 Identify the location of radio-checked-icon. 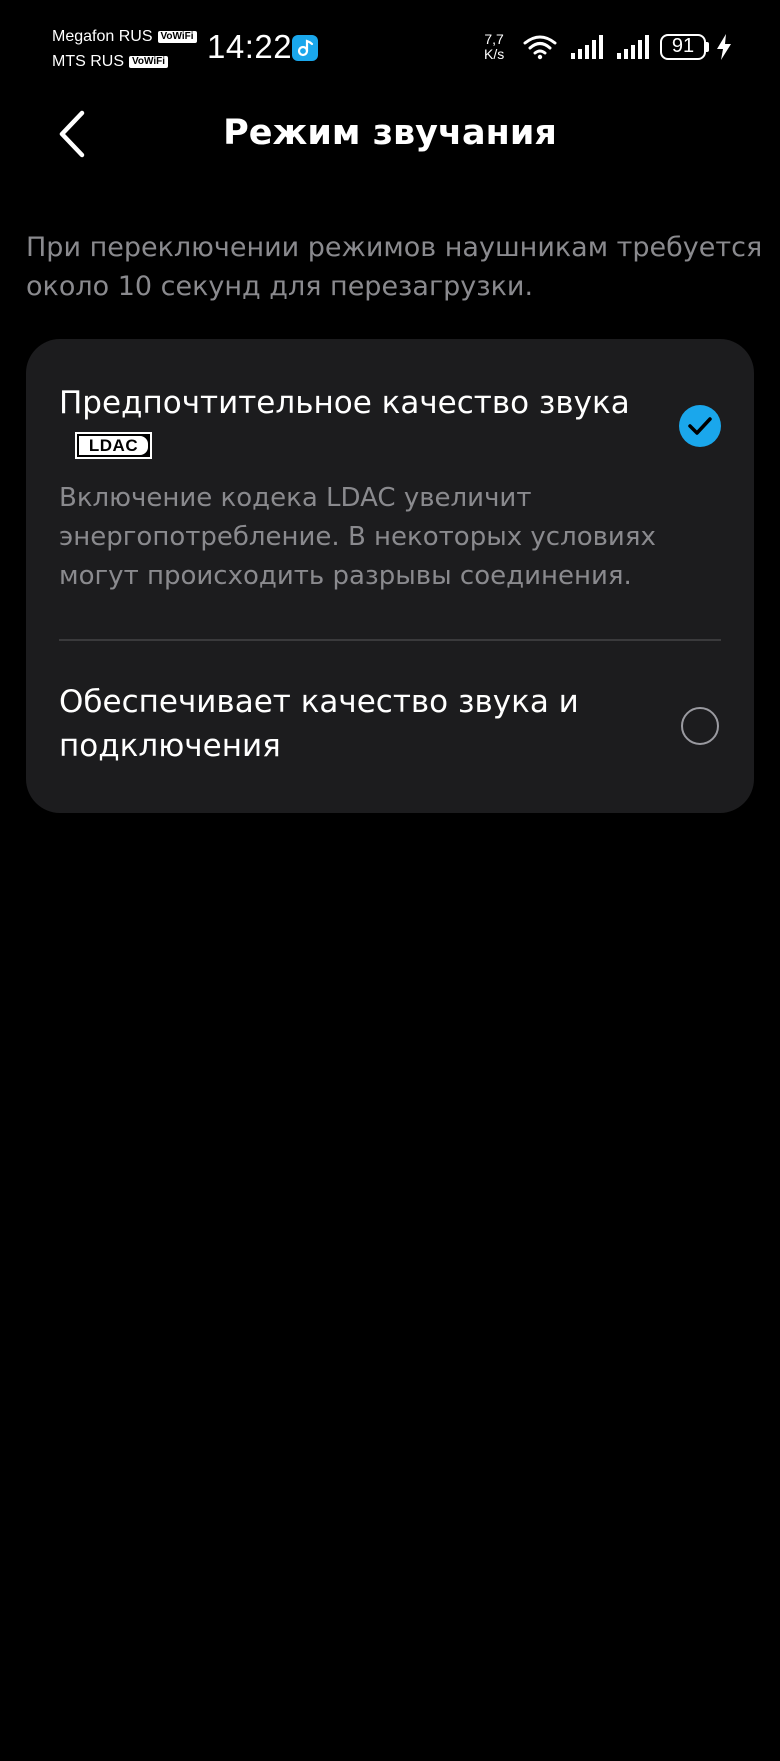
(700, 426).